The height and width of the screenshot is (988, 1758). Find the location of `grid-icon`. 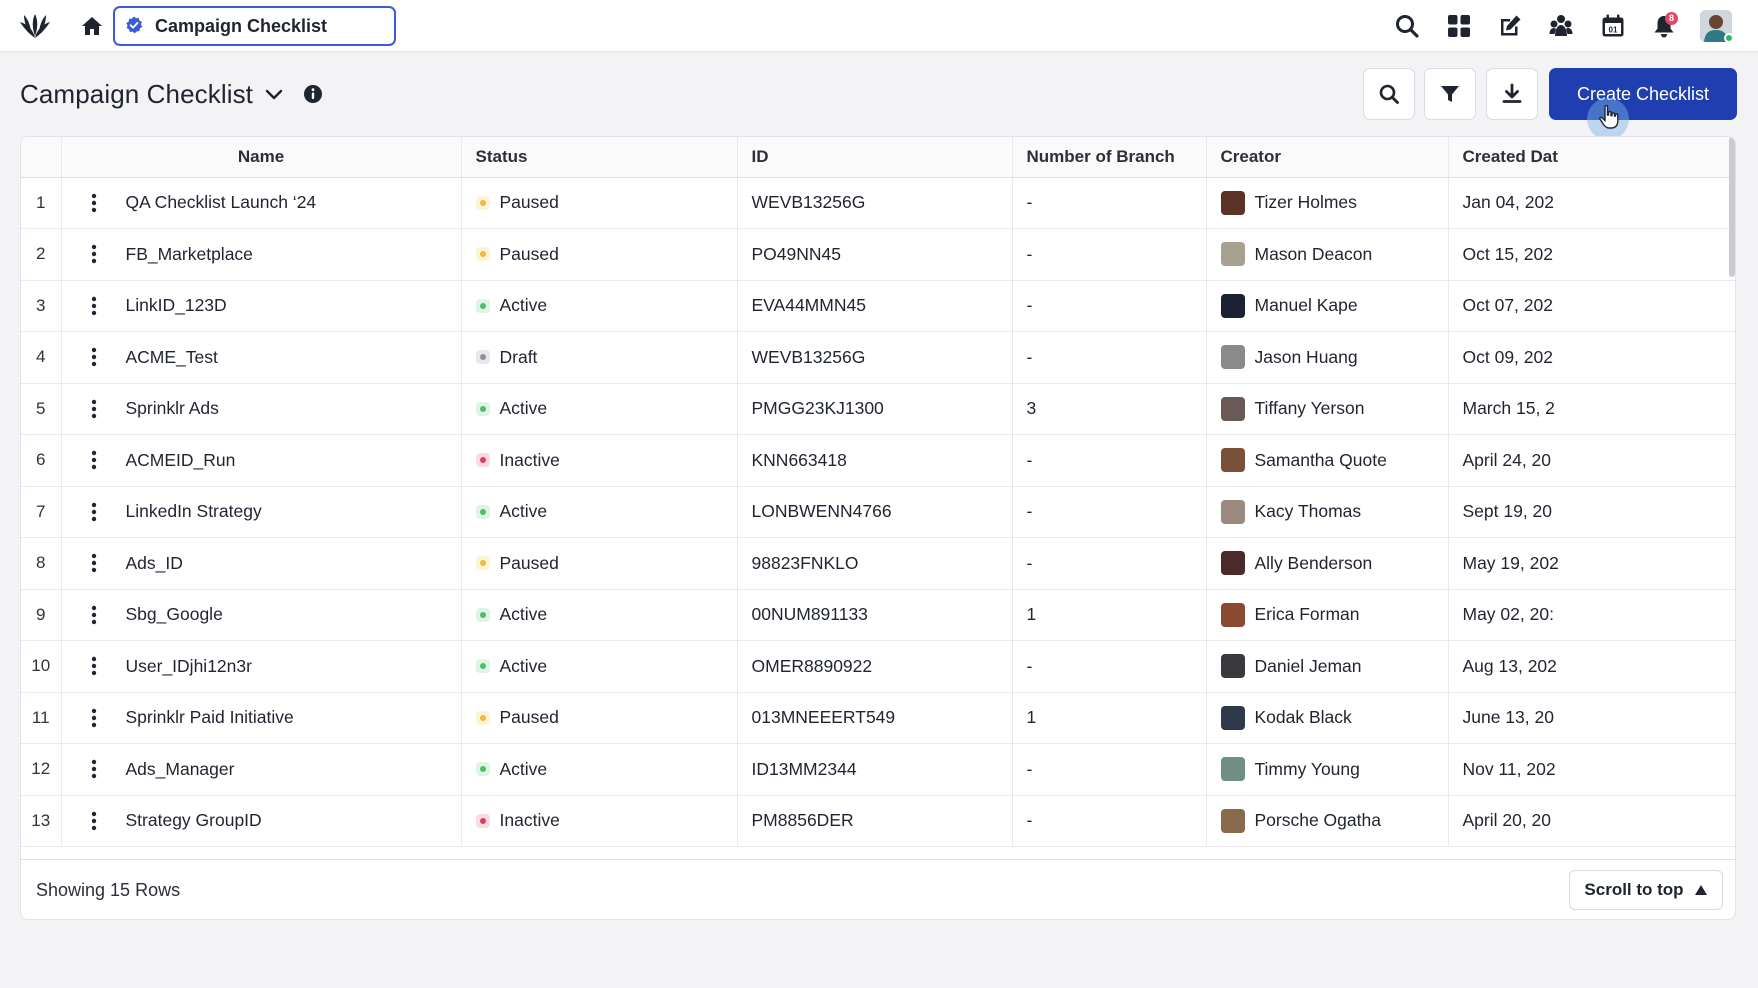

grid-icon is located at coordinates (1459, 26).